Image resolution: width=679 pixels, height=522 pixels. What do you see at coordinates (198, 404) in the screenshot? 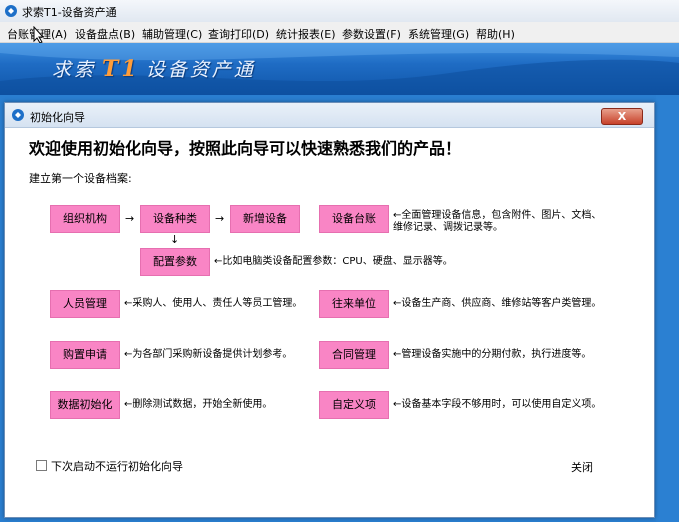
I see `datainit-desc: ←删除测试数据，开始全新使用。` at bounding box center [198, 404].